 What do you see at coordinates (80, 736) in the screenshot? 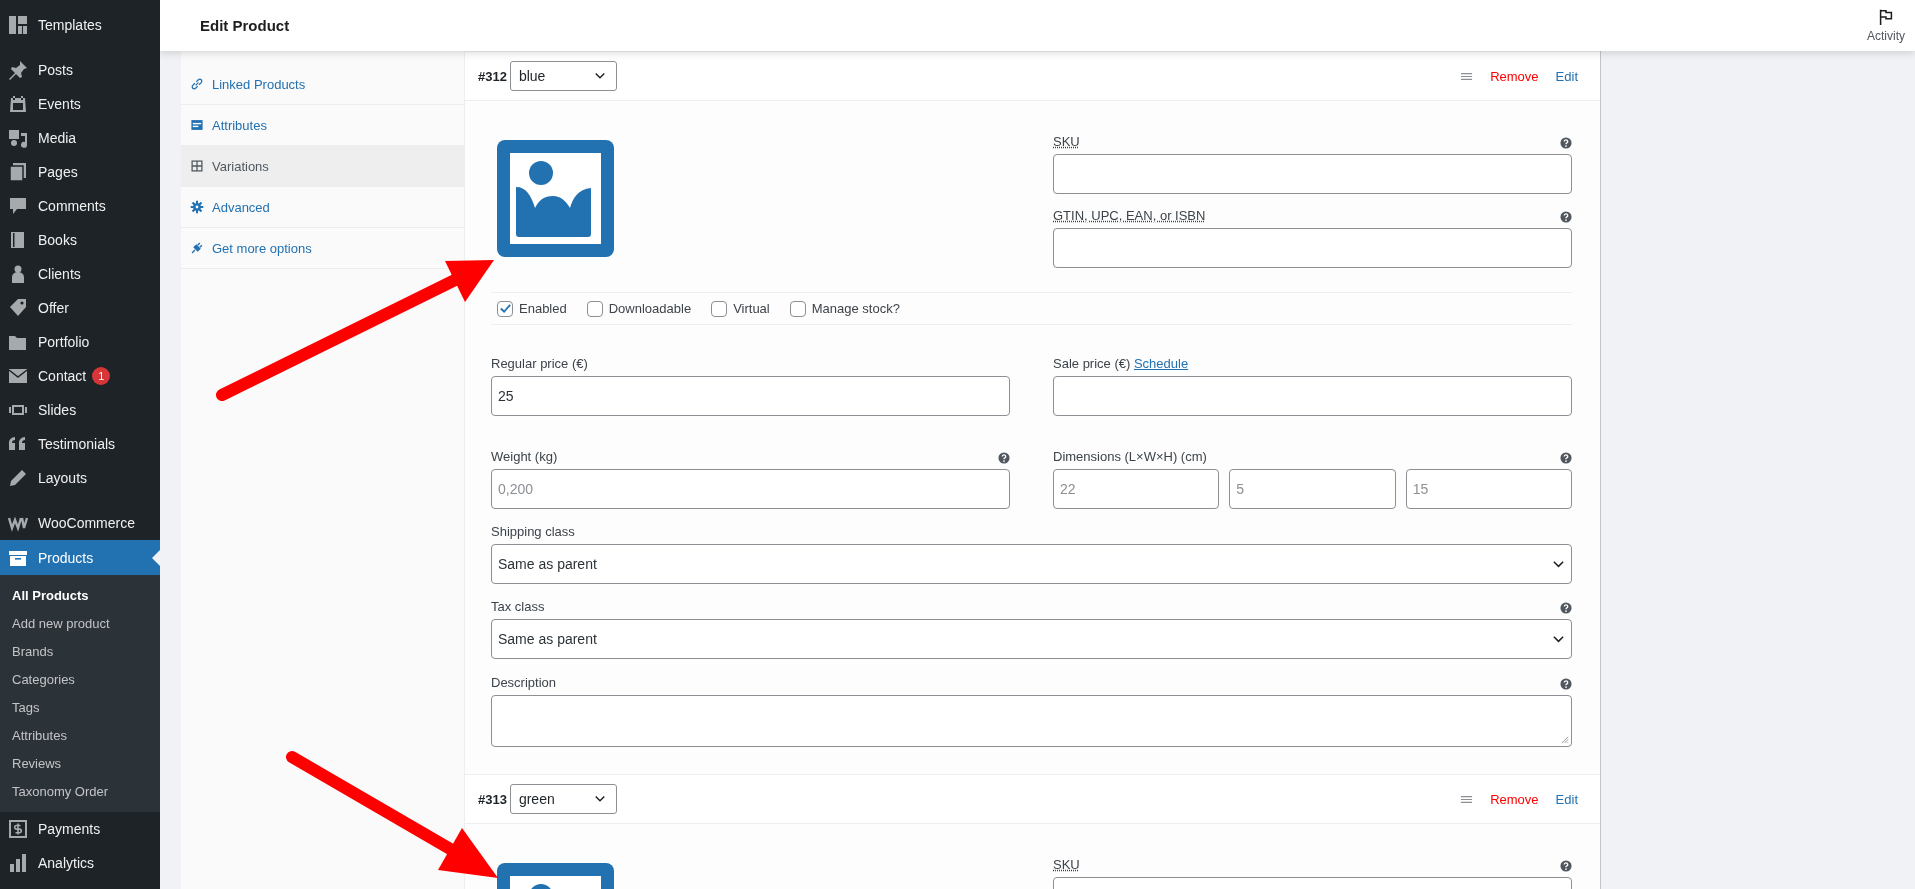
I see `submenu-link: Attributes` at bounding box center [80, 736].